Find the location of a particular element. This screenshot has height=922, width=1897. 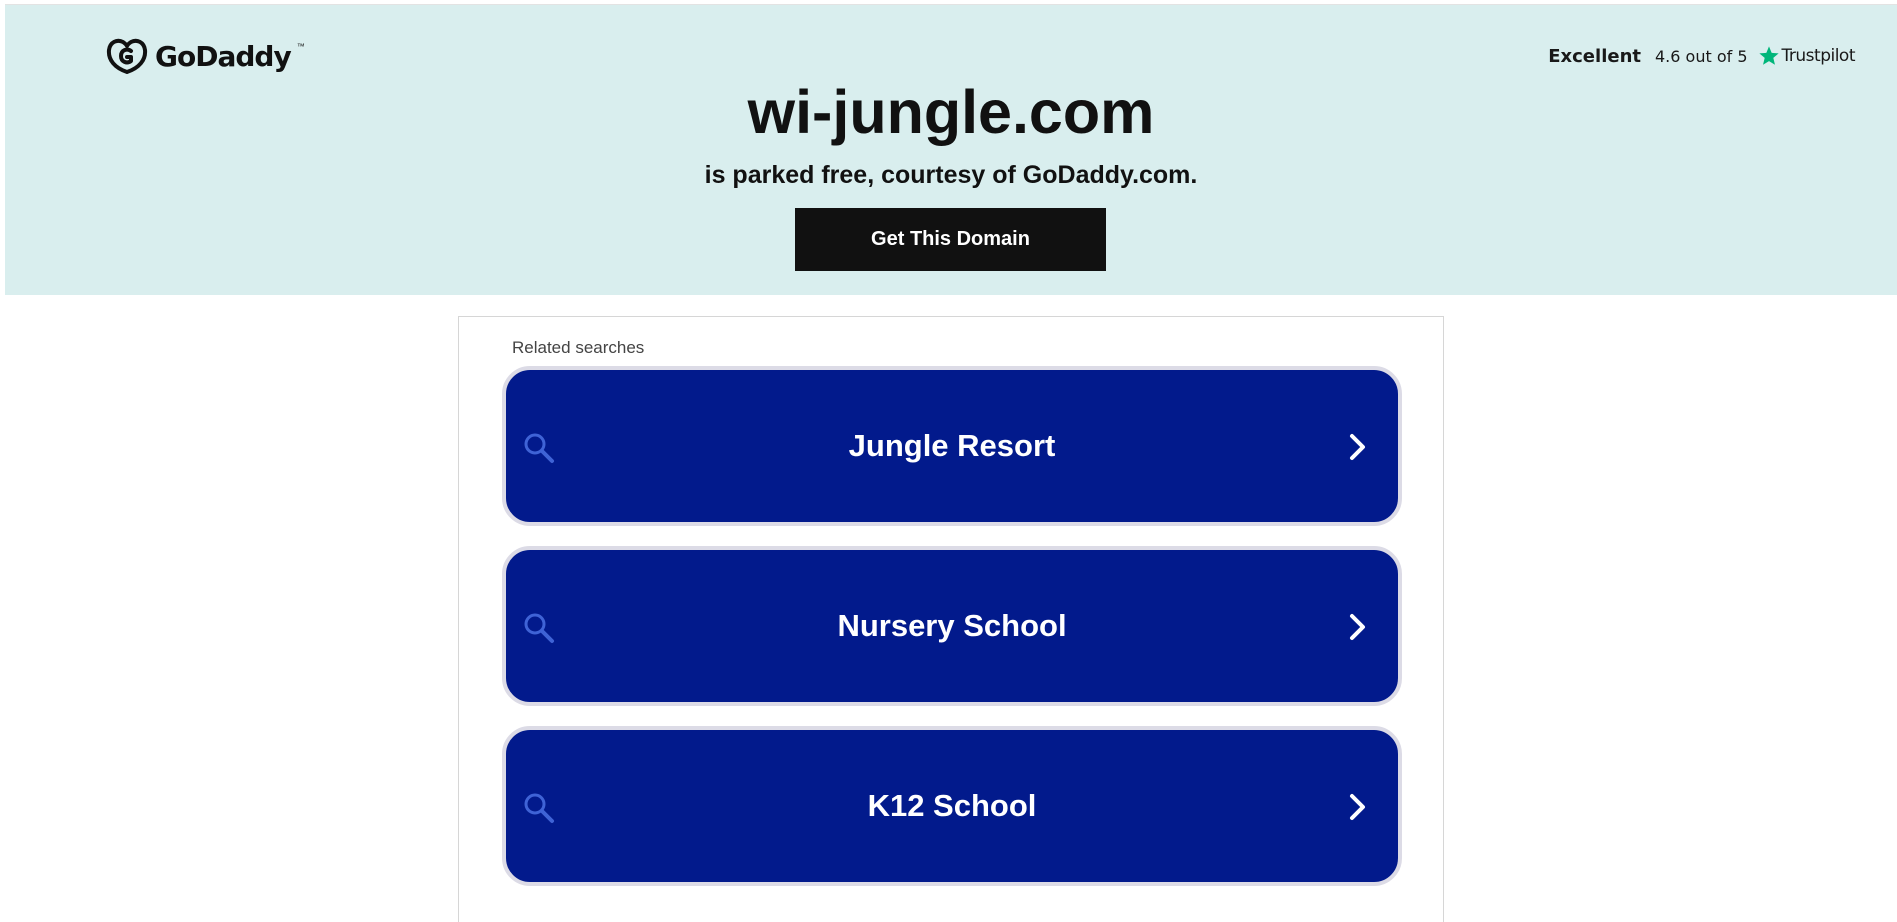

related-search-k12-school: K12 School is located at coordinates (952, 806).